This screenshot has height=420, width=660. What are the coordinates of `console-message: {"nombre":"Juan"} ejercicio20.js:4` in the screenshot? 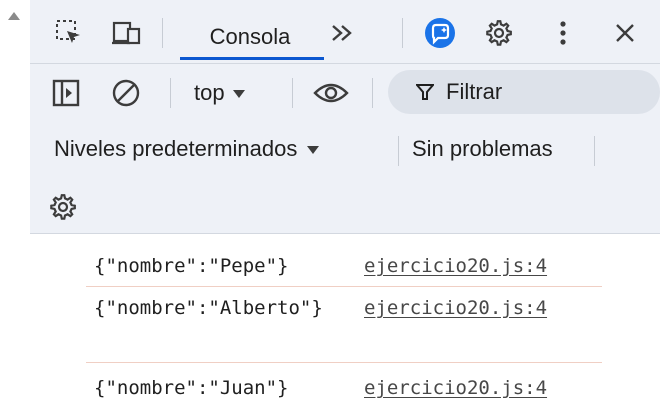 It's located at (330, 389).